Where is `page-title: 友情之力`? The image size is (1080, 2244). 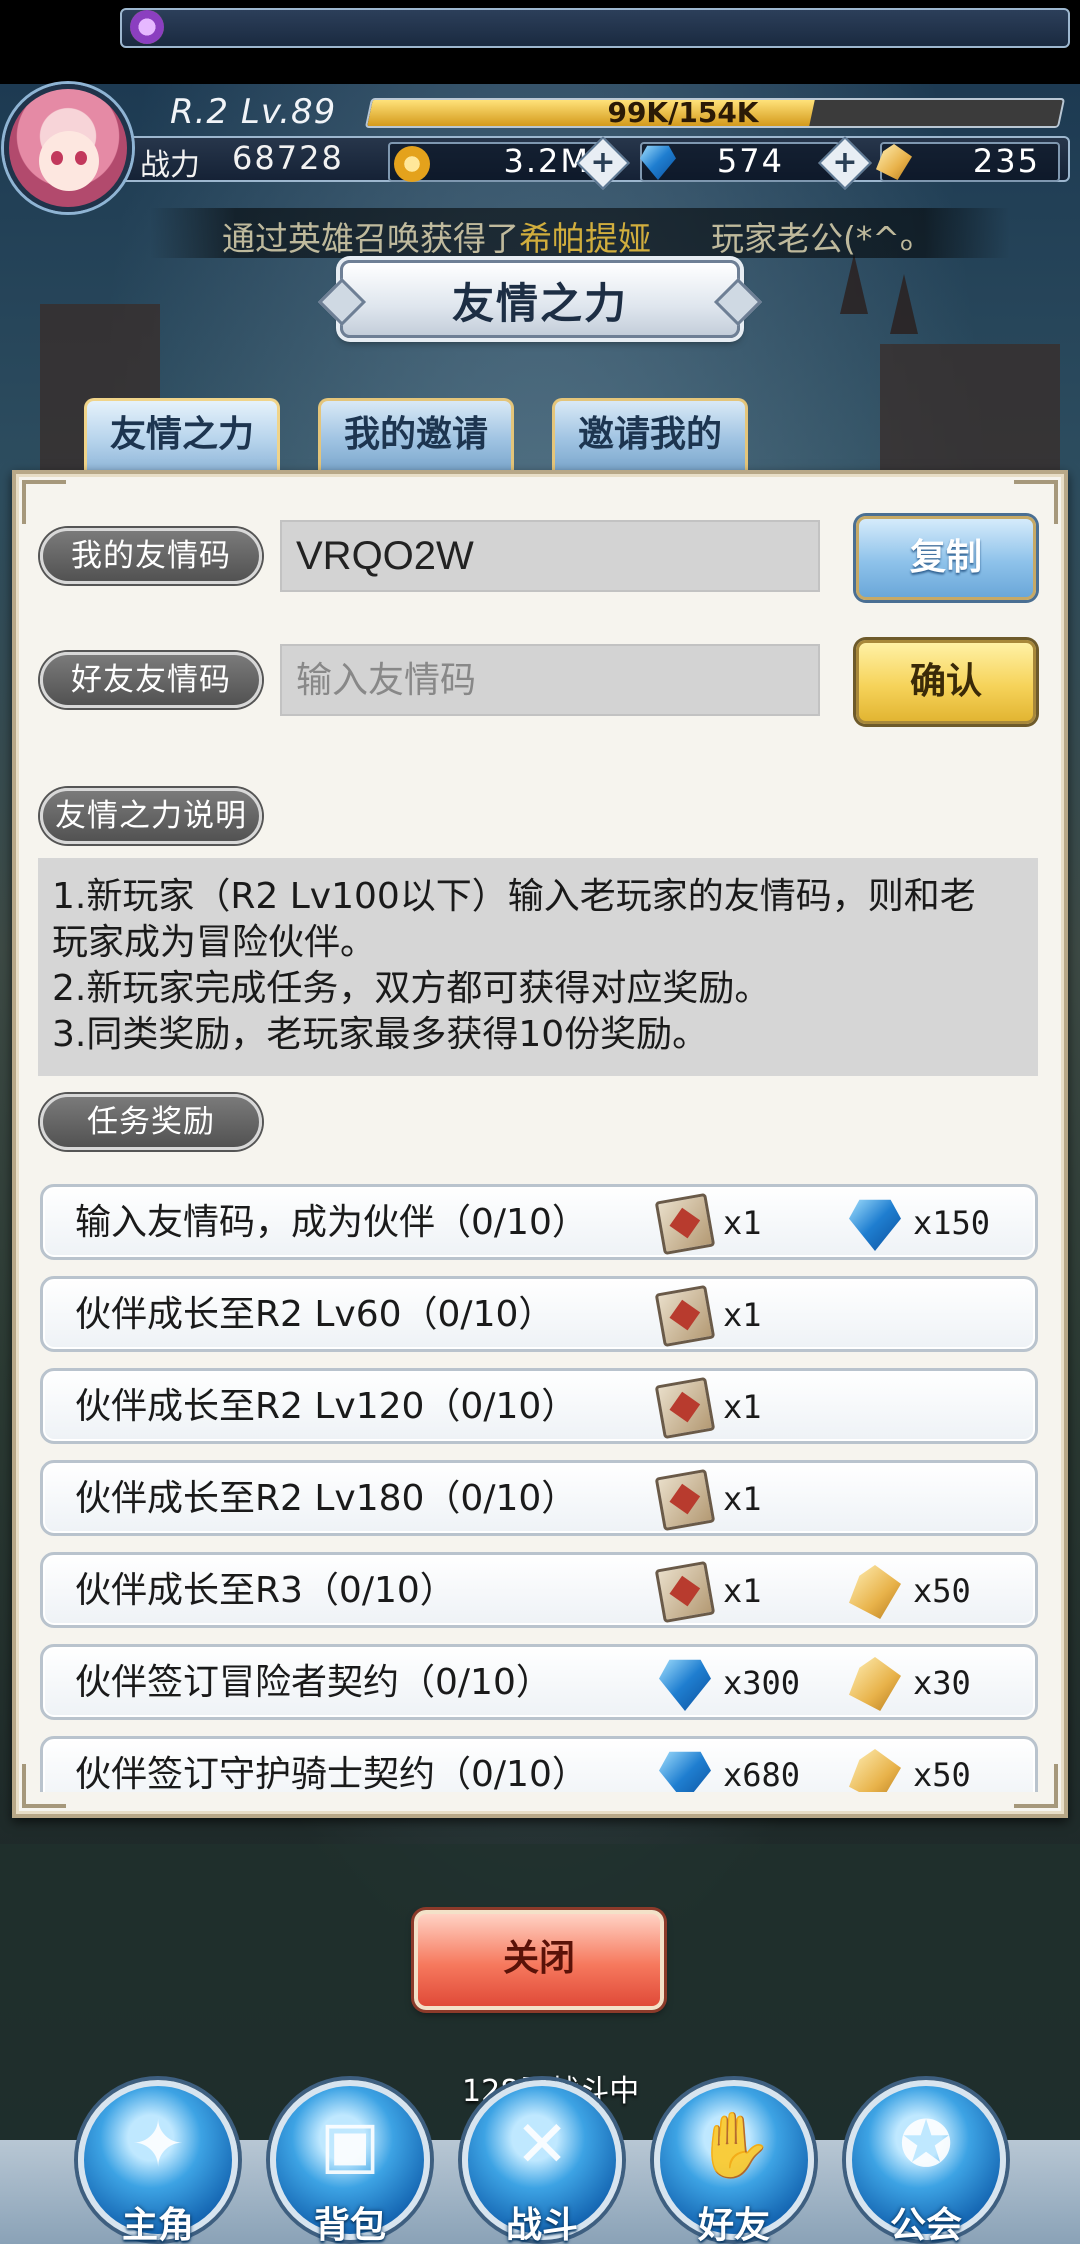 page-title: 友情之力 is located at coordinates (539, 303).